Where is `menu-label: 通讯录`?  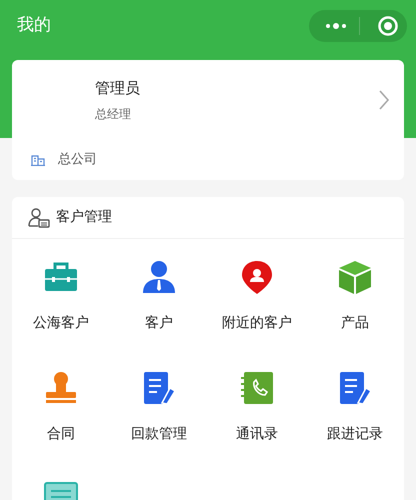
menu-label: 通讯录 is located at coordinates (257, 434).